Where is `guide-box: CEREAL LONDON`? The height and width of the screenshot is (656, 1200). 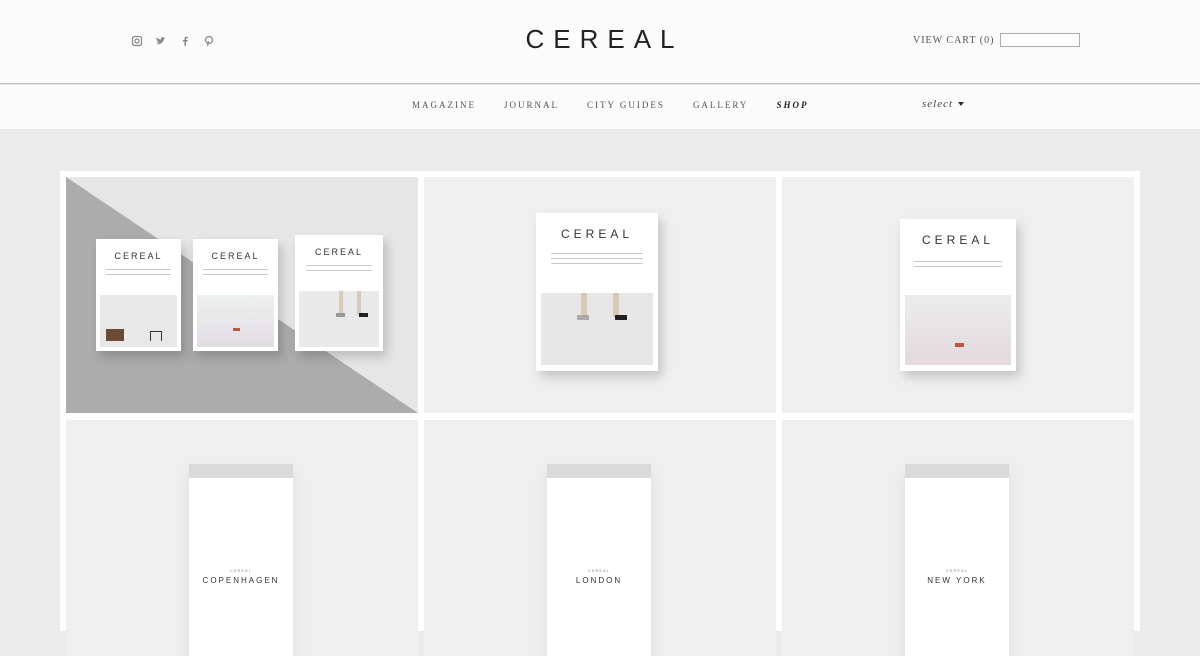
guide-box: CEREAL LONDON is located at coordinates (599, 560).